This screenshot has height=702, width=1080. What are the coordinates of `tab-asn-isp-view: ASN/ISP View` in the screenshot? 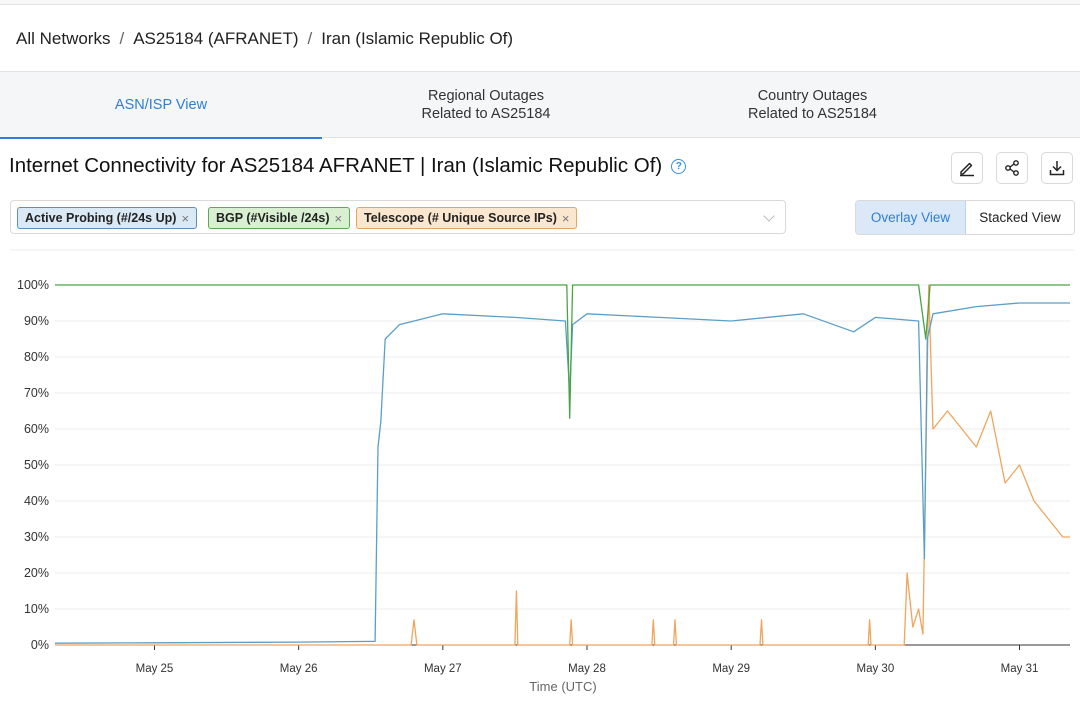 It's located at (161, 105).